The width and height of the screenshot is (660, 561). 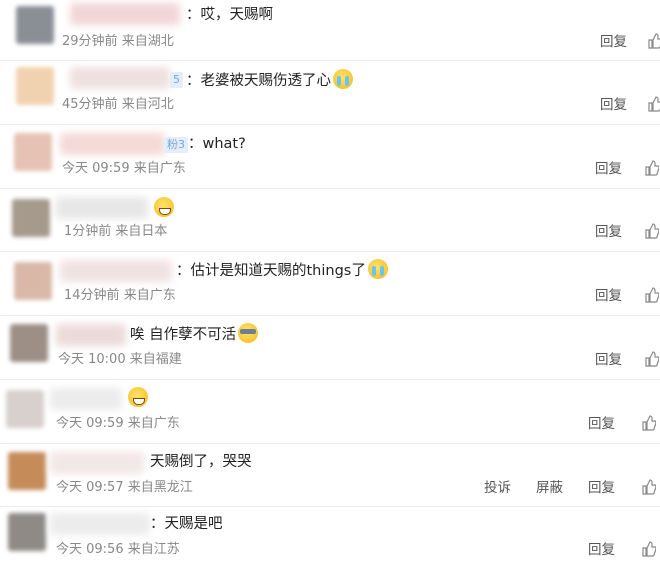 I want to click on comment-meta: 1分钟前 来自日本, so click(x=115, y=232).